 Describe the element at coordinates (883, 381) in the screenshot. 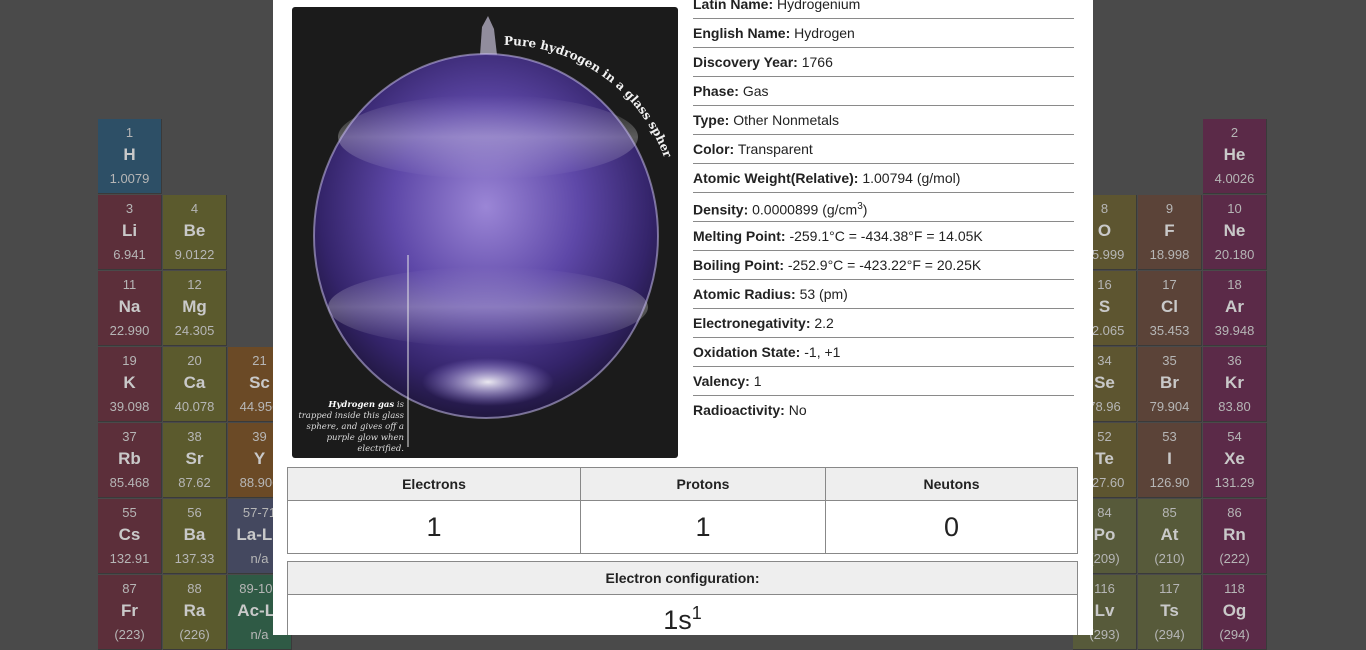

I see `property-row: Valency: 1` at that location.